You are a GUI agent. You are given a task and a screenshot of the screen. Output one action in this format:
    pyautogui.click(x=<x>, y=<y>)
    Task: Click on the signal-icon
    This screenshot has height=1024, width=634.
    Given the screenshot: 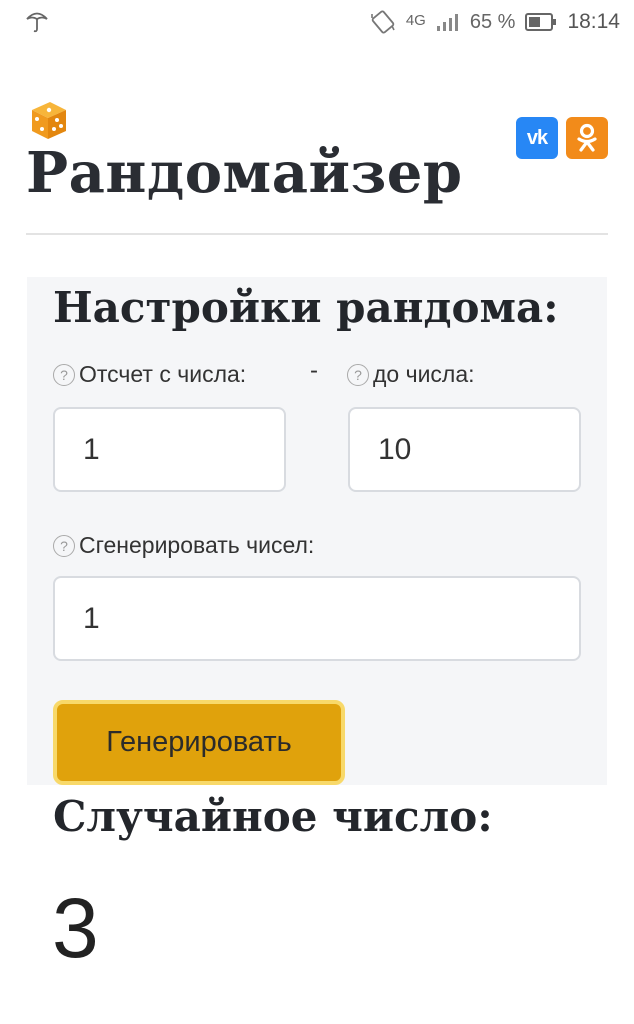 What is the action you would take?
    pyautogui.click(x=447, y=22)
    